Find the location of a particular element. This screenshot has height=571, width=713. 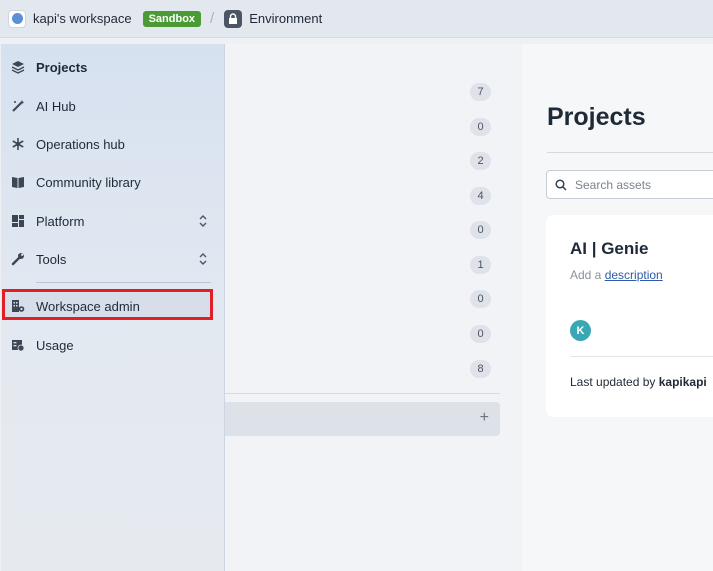

menu-item-workspace-admin: Workspace admin is located at coordinates (113, 306).